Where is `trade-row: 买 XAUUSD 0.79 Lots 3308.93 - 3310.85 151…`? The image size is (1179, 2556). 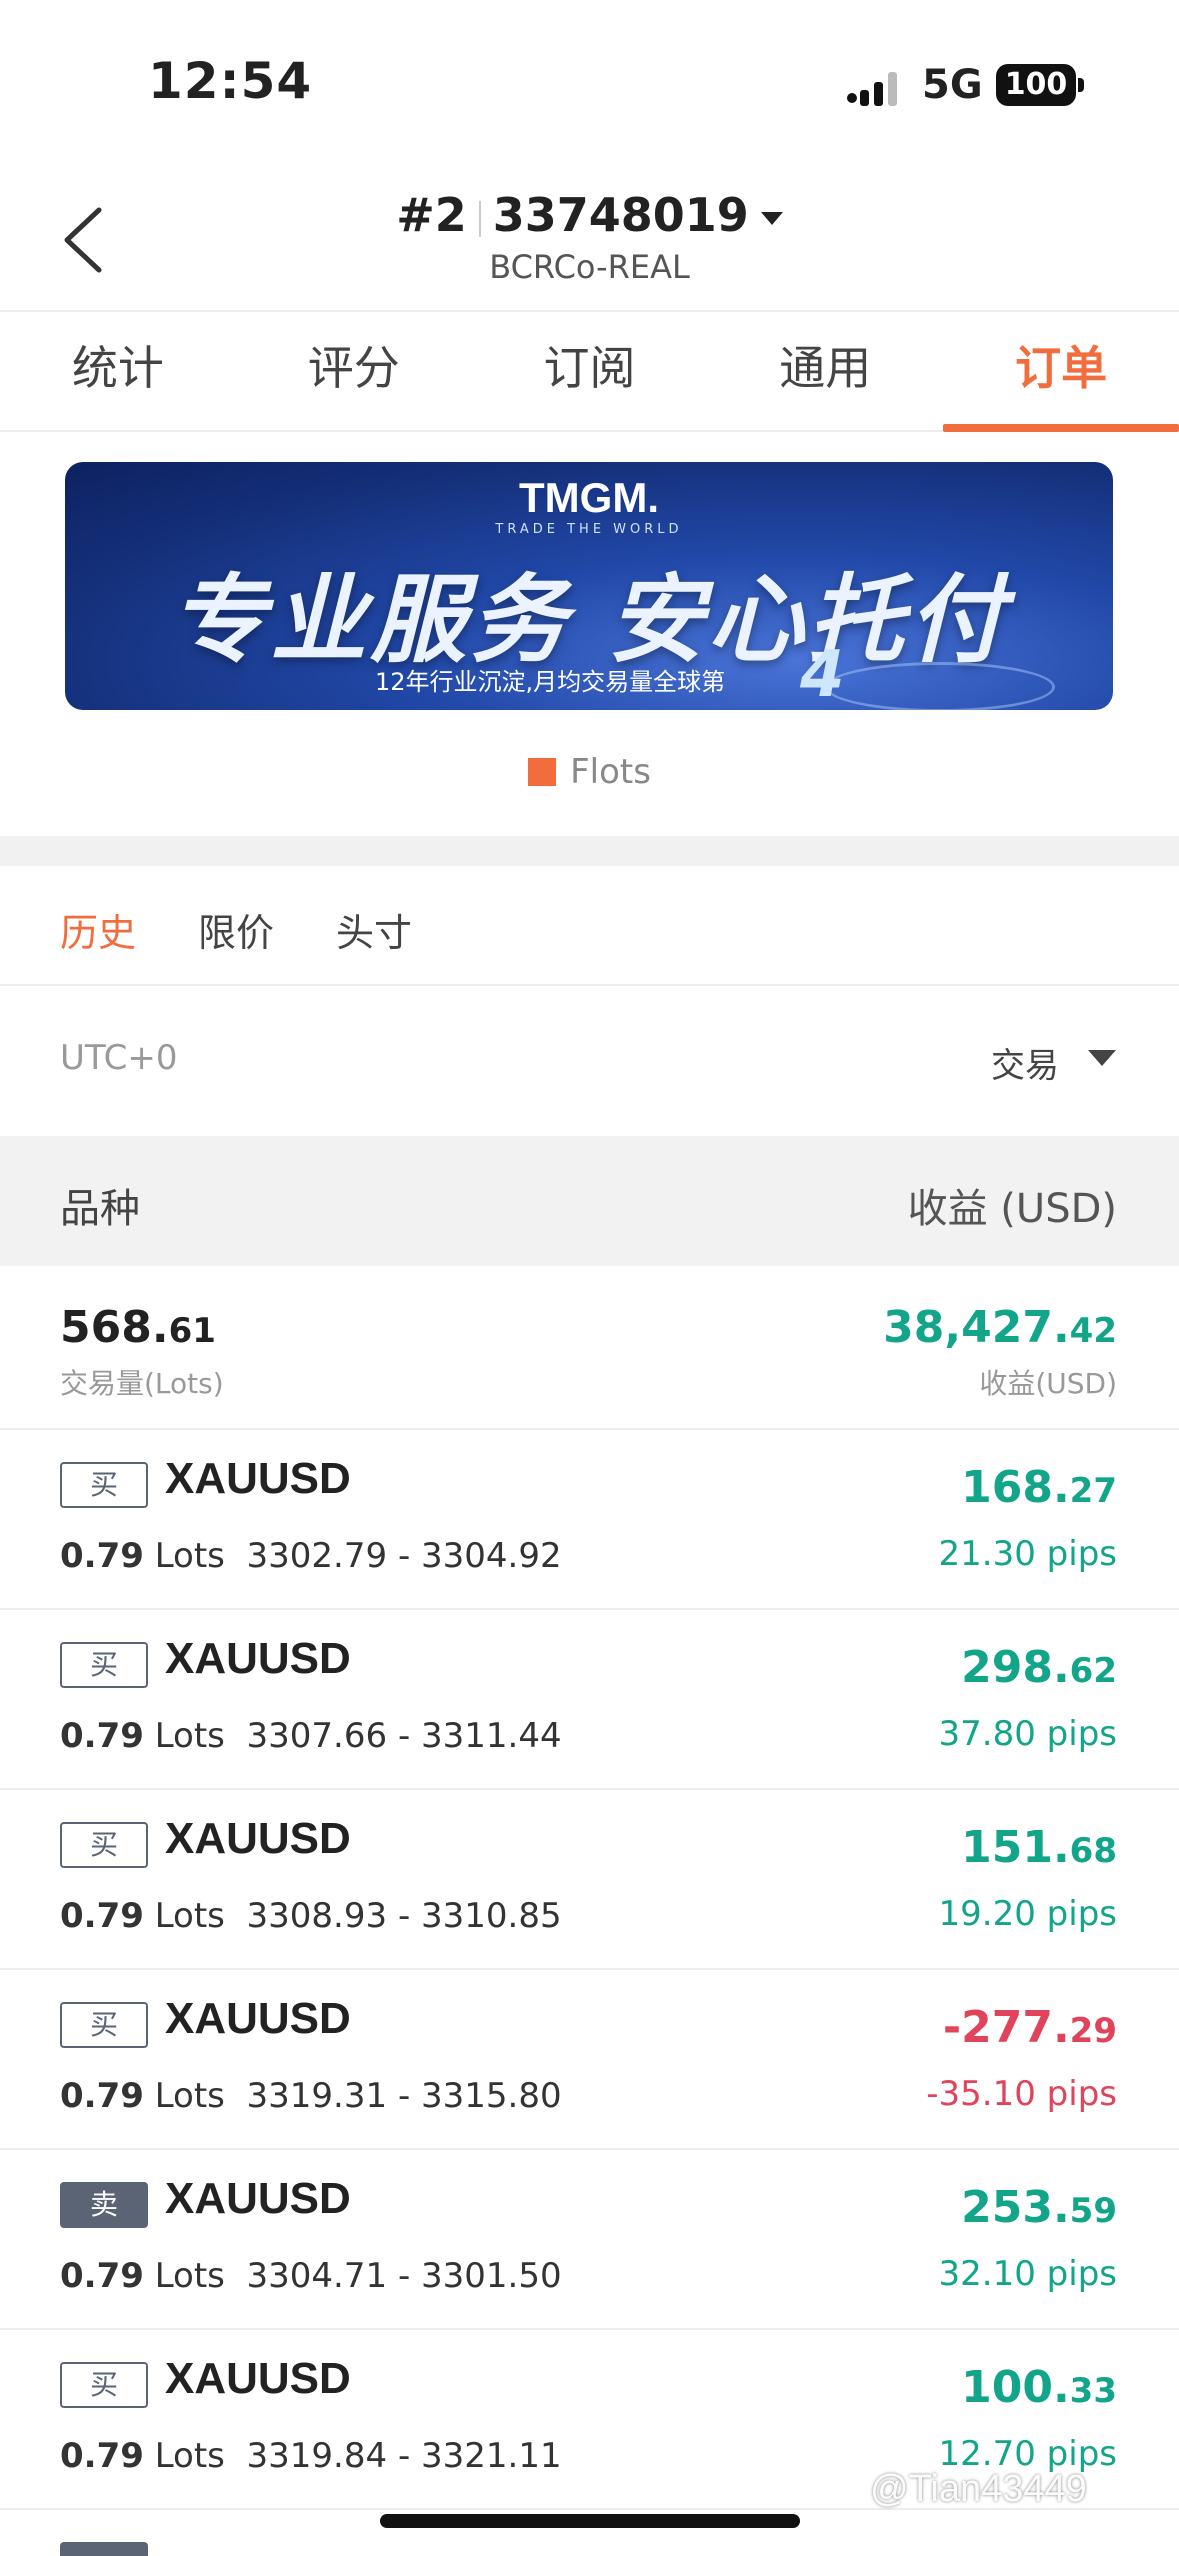
trade-row: 买 XAUUSD 0.79 Lots 3308.93 - 3310.85 151… is located at coordinates (589, 1880).